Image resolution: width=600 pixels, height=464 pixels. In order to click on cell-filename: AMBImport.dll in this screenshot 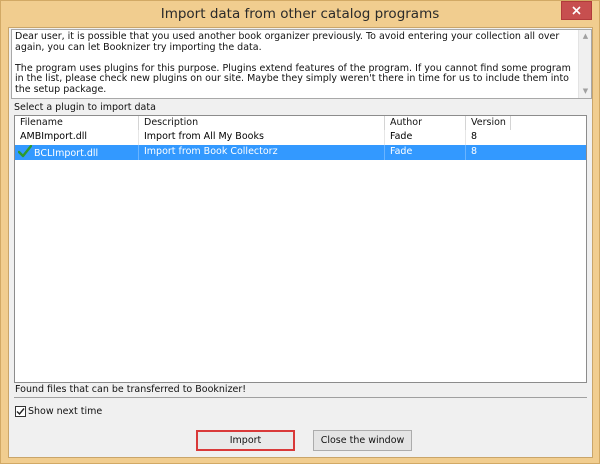, I will do `click(77, 137)`.